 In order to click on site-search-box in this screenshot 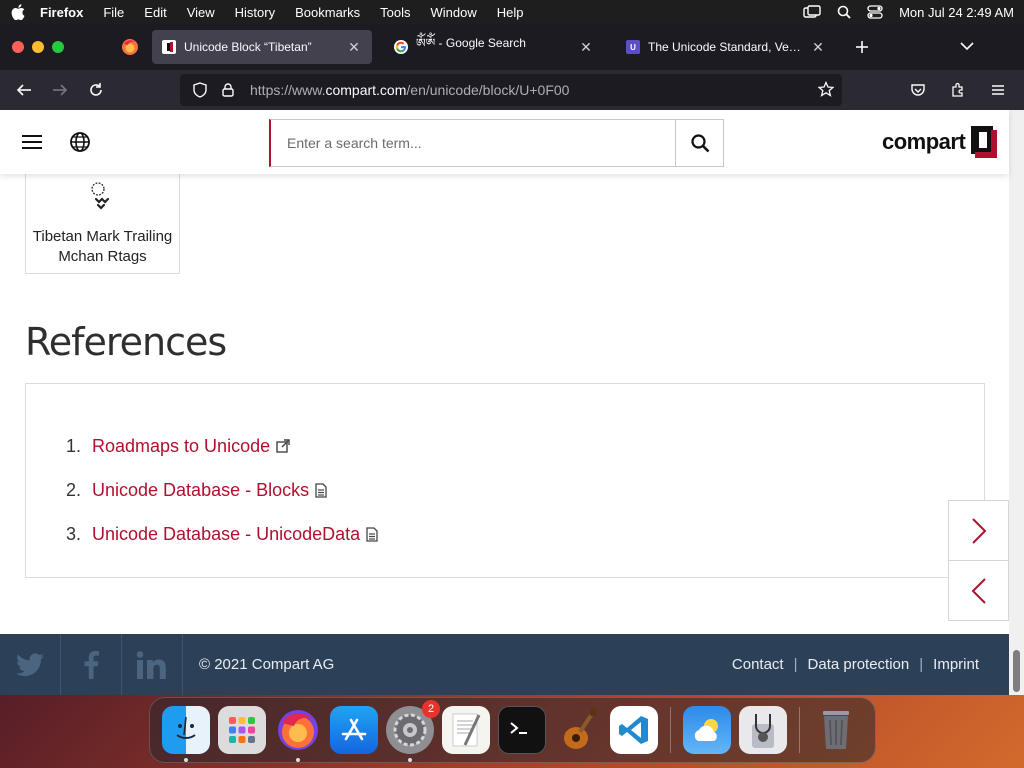, I will do `click(496, 143)`.